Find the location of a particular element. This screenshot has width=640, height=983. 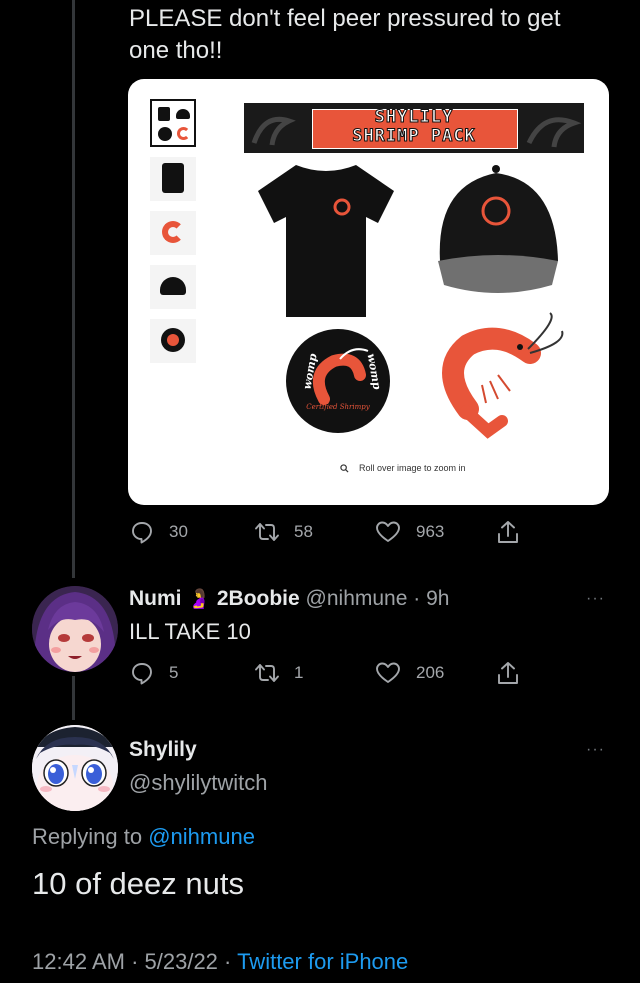

display-name: Numi is located at coordinates (155, 598).